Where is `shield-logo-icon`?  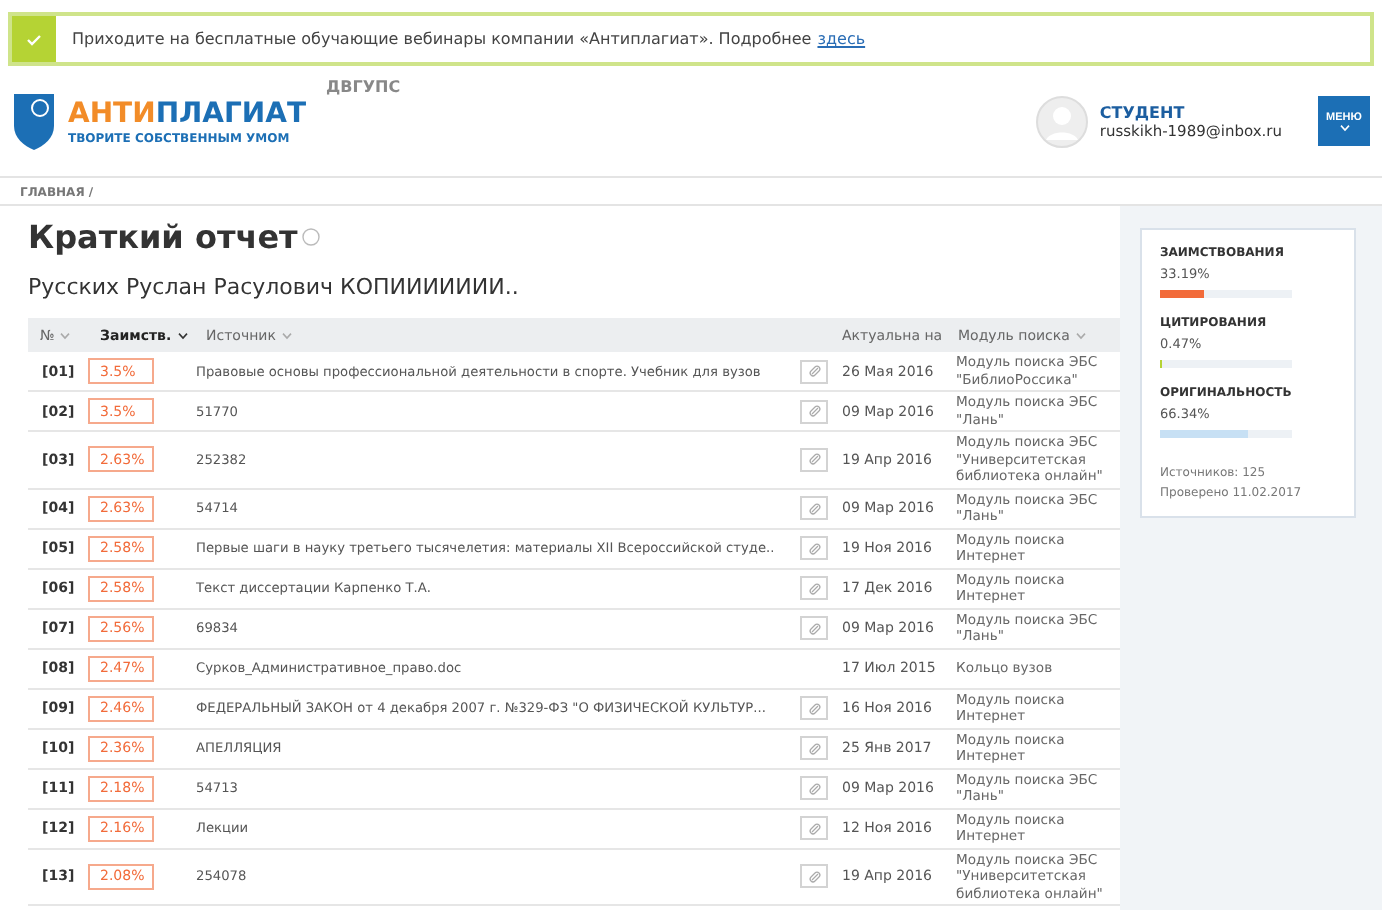
shield-logo-icon is located at coordinates (34, 121).